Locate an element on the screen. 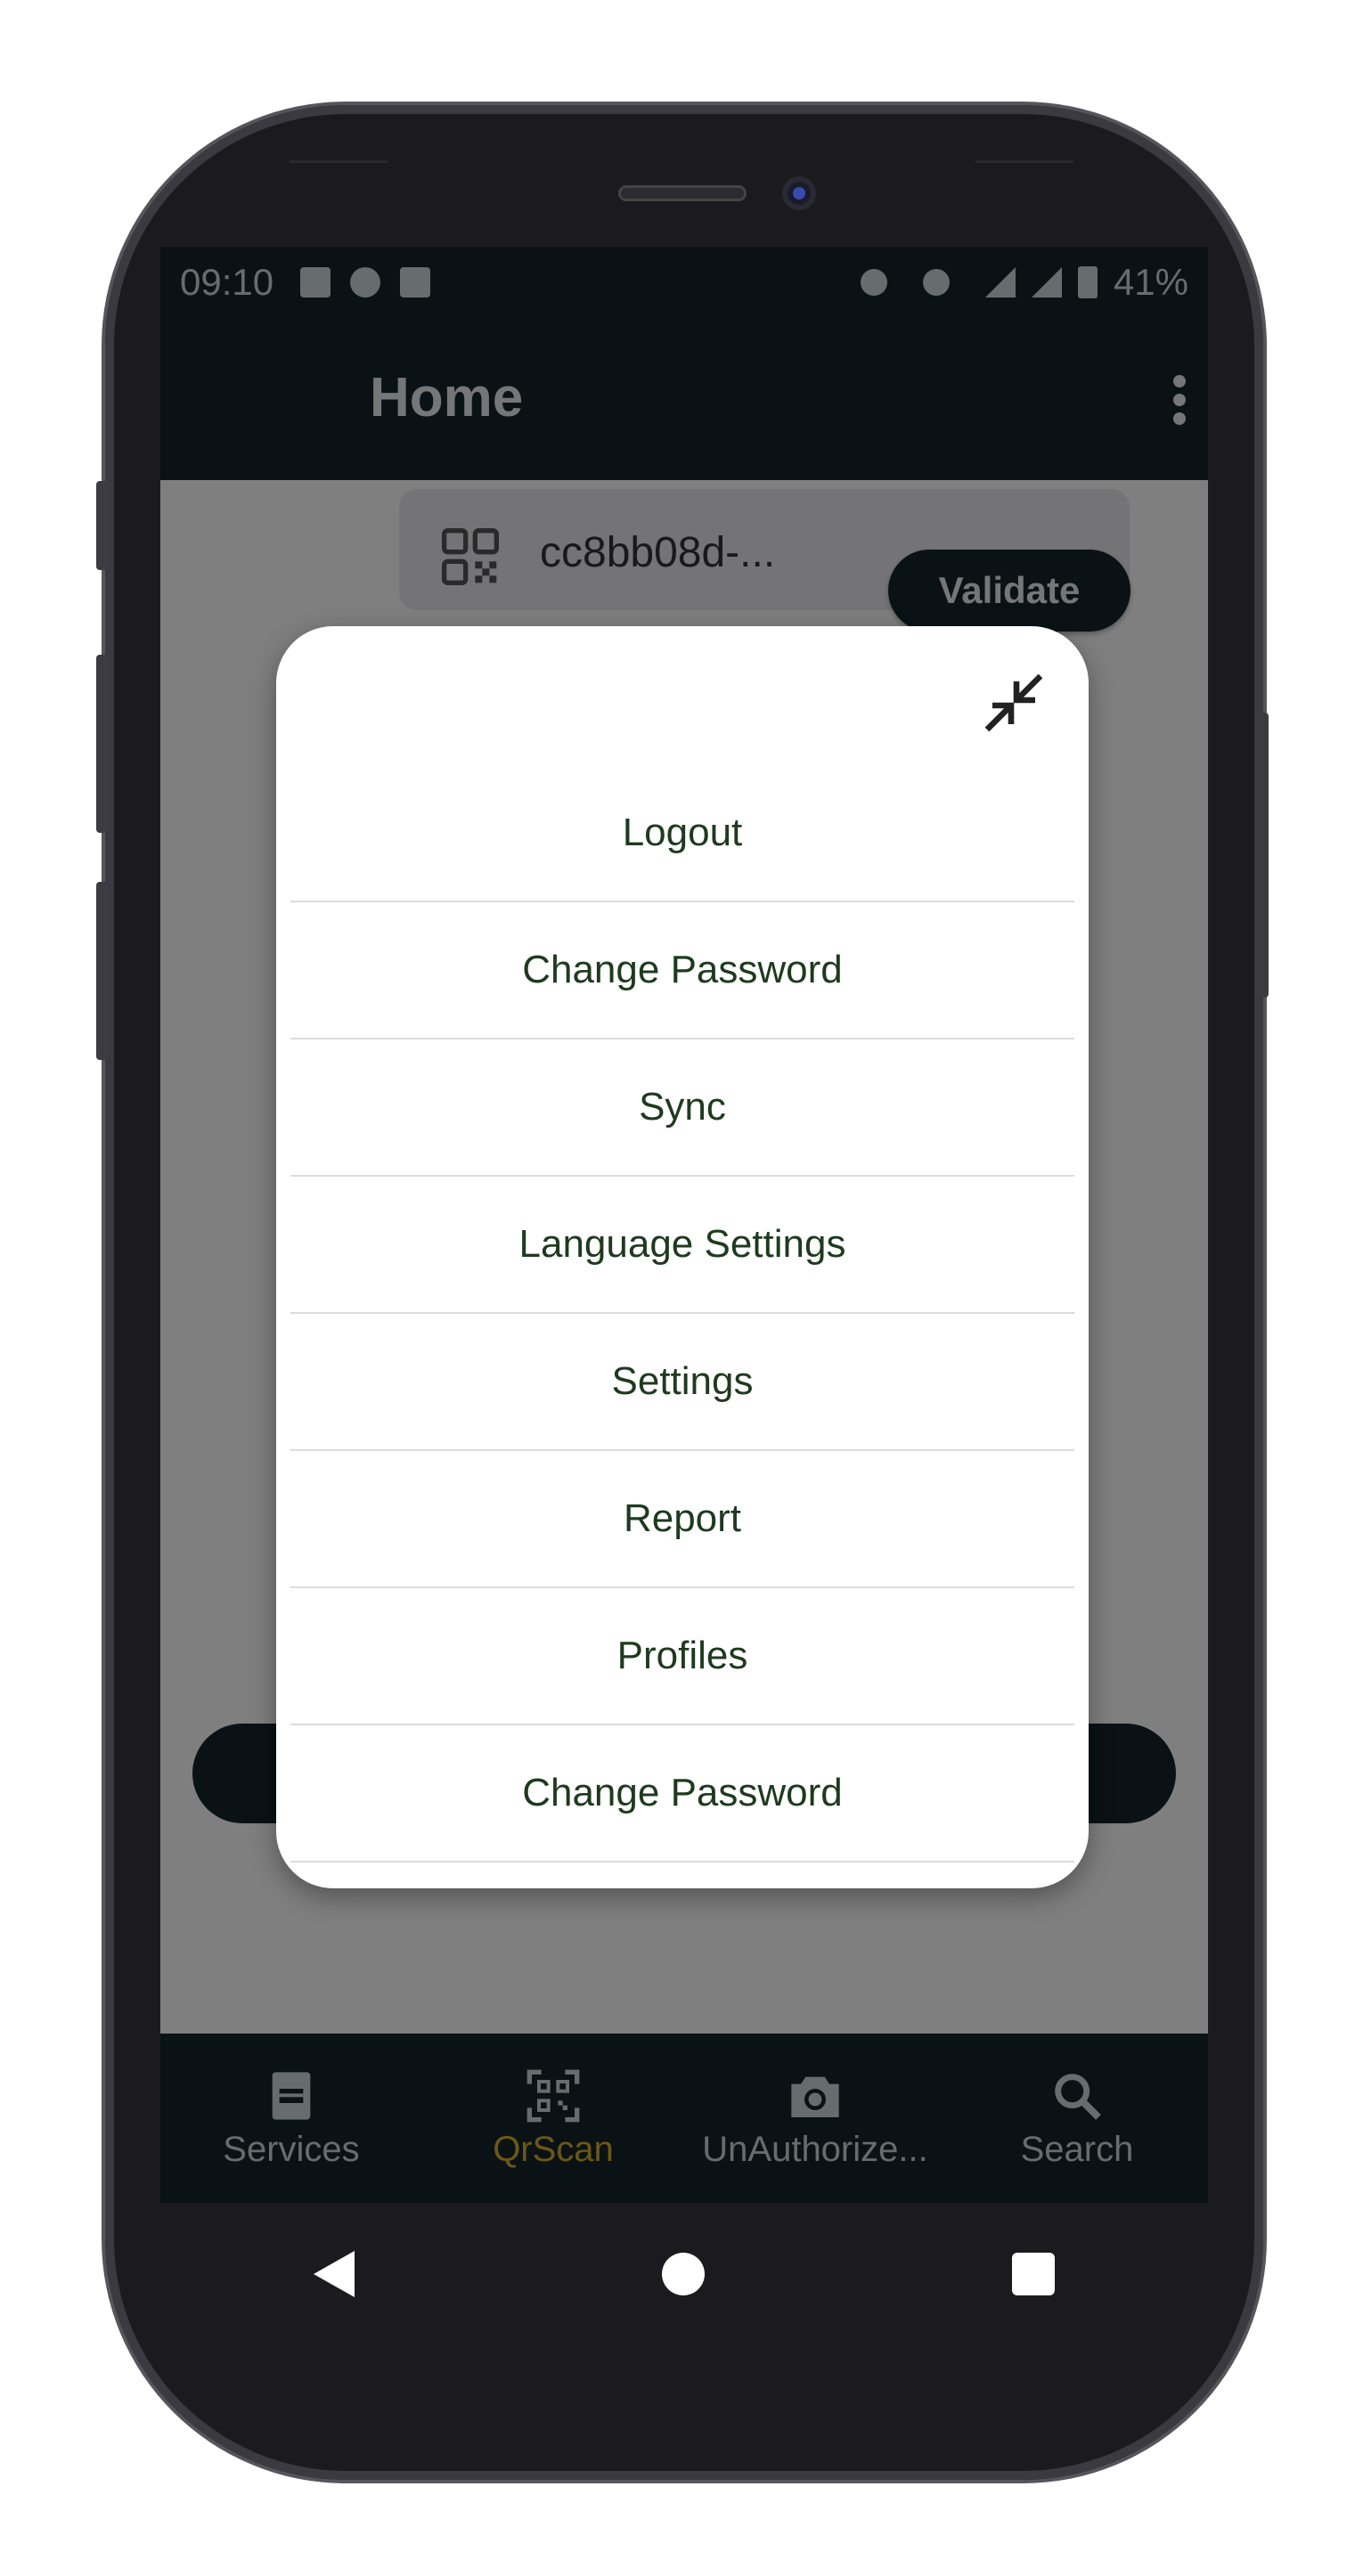  home-icon is located at coordinates (683, 2274).